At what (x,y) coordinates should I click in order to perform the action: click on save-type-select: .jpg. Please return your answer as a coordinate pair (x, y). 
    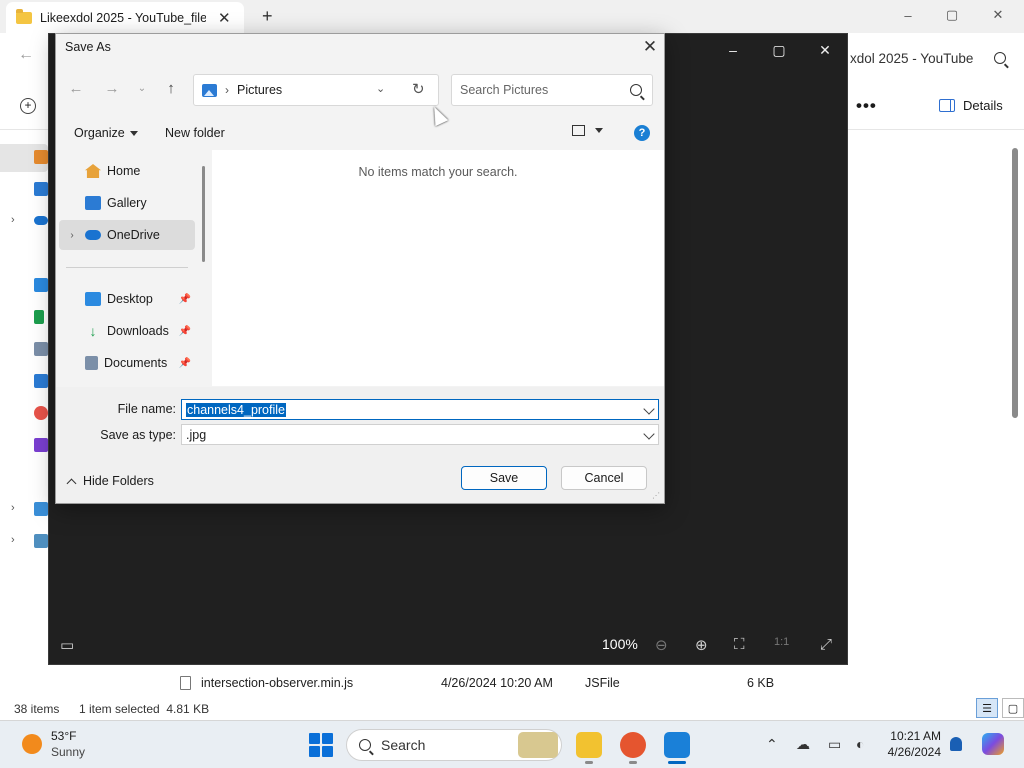
    Looking at the image, I should click on (420, 434).